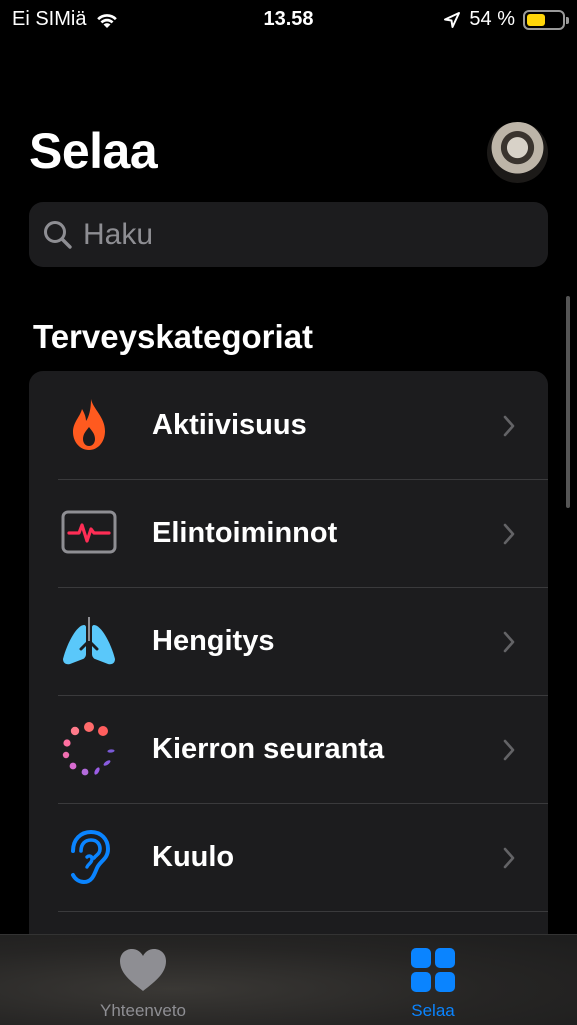 The width and height of the screenshot is (577, 1025). Describe the element at coordinates (88, 749) in the screenshot. I see `cycle-dots-icon` at that location.